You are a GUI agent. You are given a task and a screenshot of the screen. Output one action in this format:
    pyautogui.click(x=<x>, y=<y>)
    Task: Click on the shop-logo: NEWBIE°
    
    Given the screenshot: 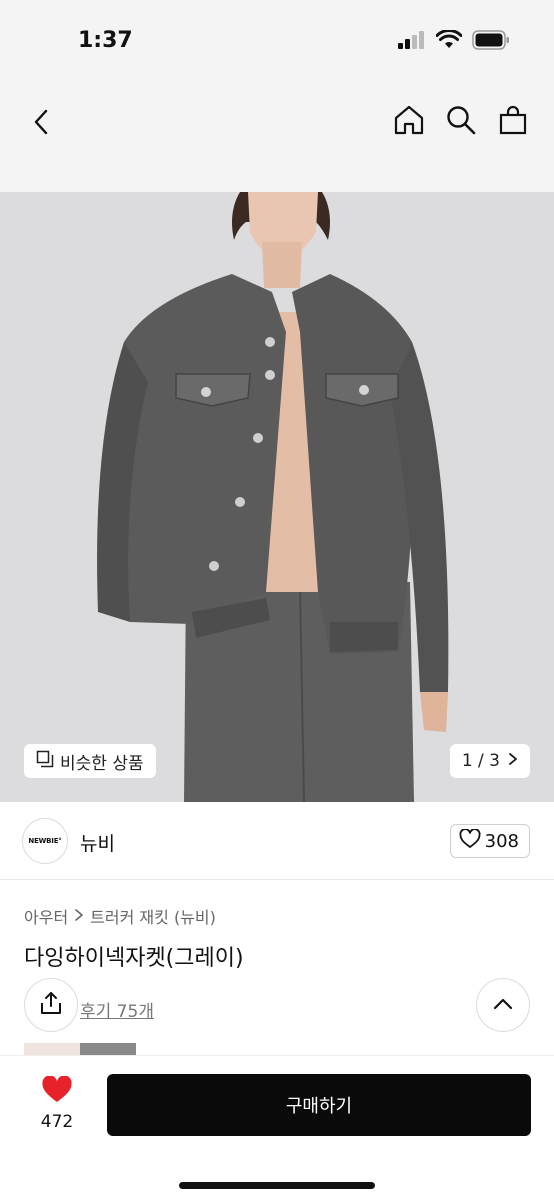 What is the action you would take?
    pyautogui.click(x=45, y=841)
    